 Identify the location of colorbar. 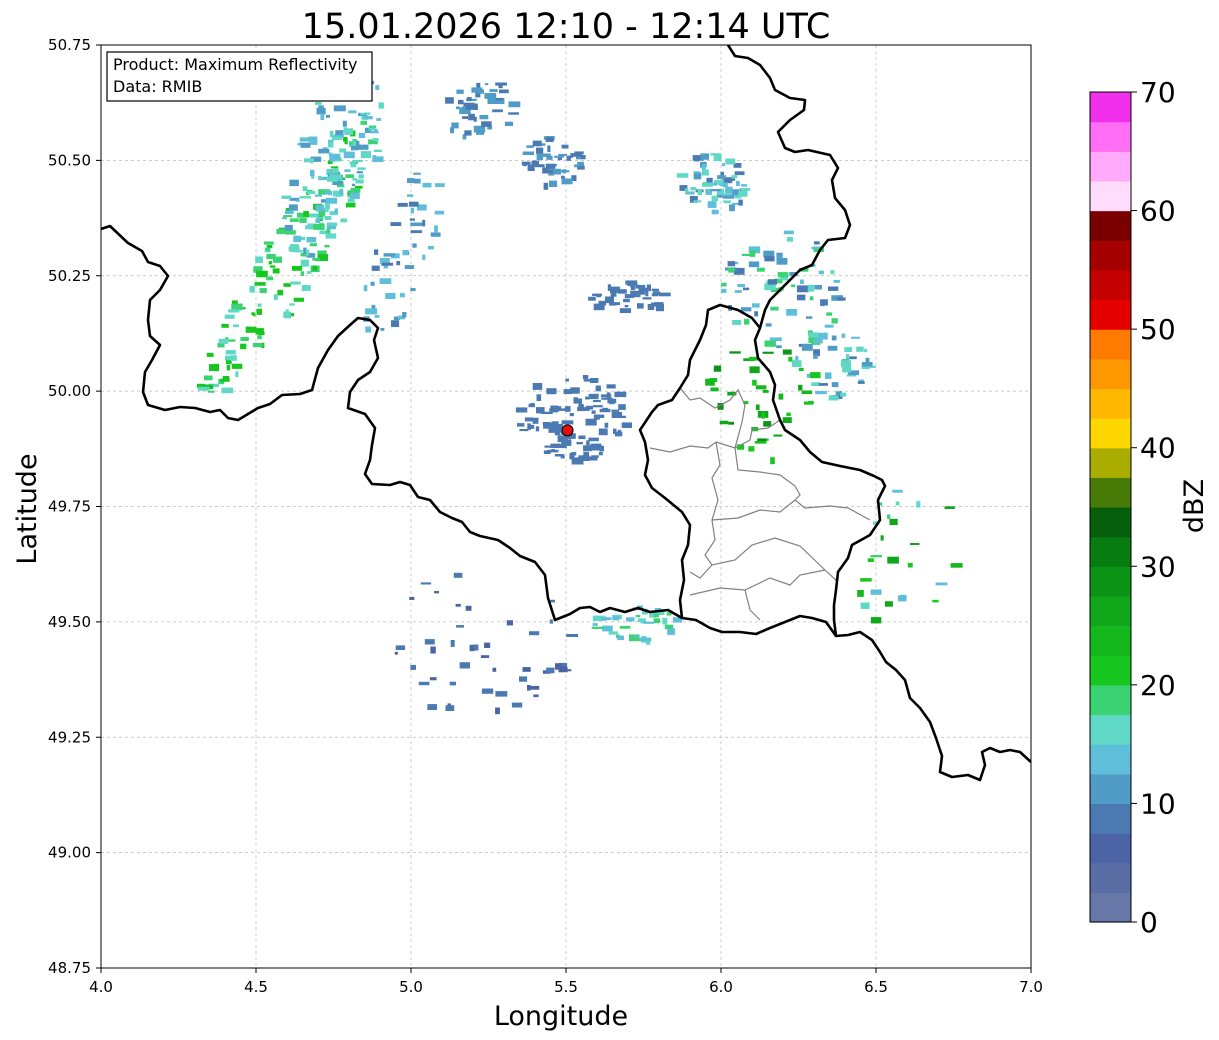
(1110, 507).